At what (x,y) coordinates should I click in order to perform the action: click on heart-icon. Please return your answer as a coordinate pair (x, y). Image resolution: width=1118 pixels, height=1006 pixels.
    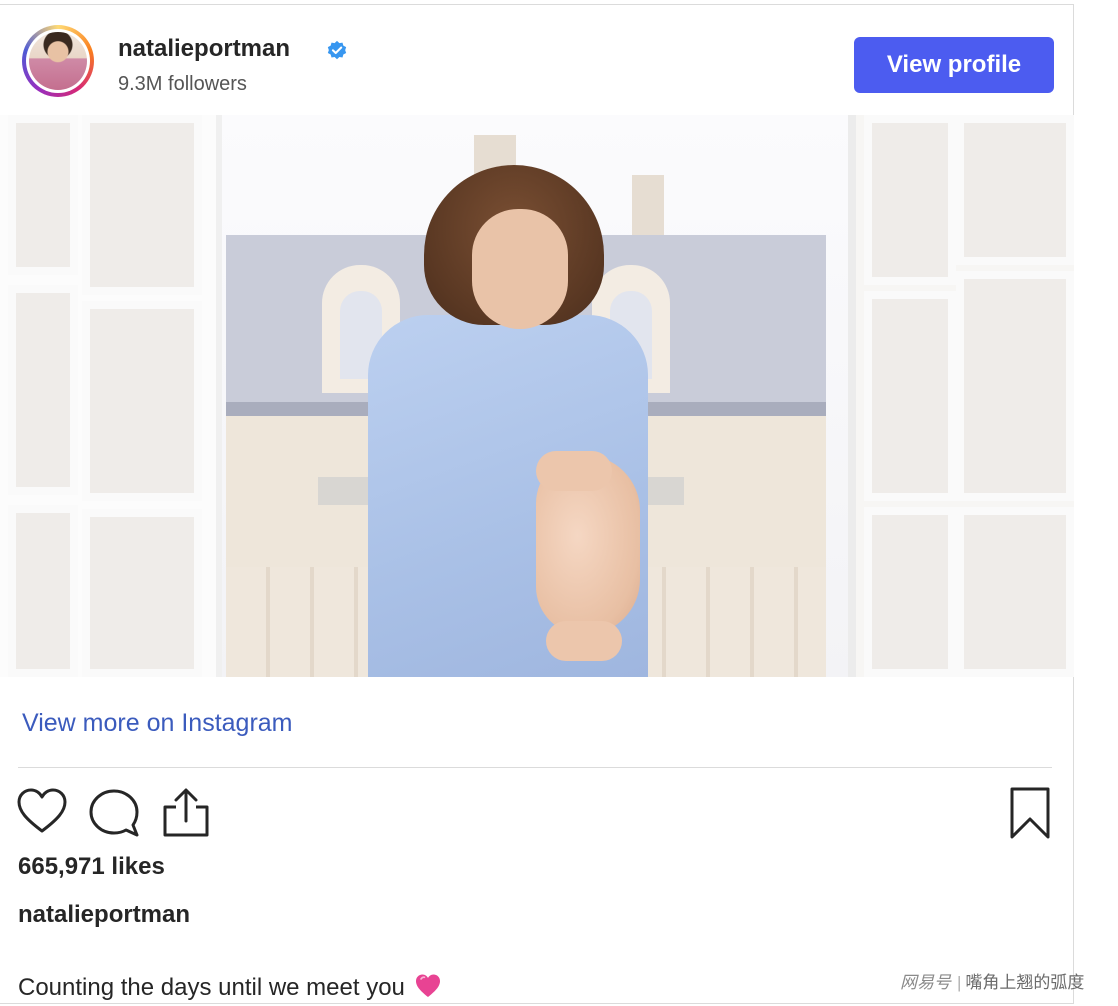
    Looking at the image, I should click on (42, 813).